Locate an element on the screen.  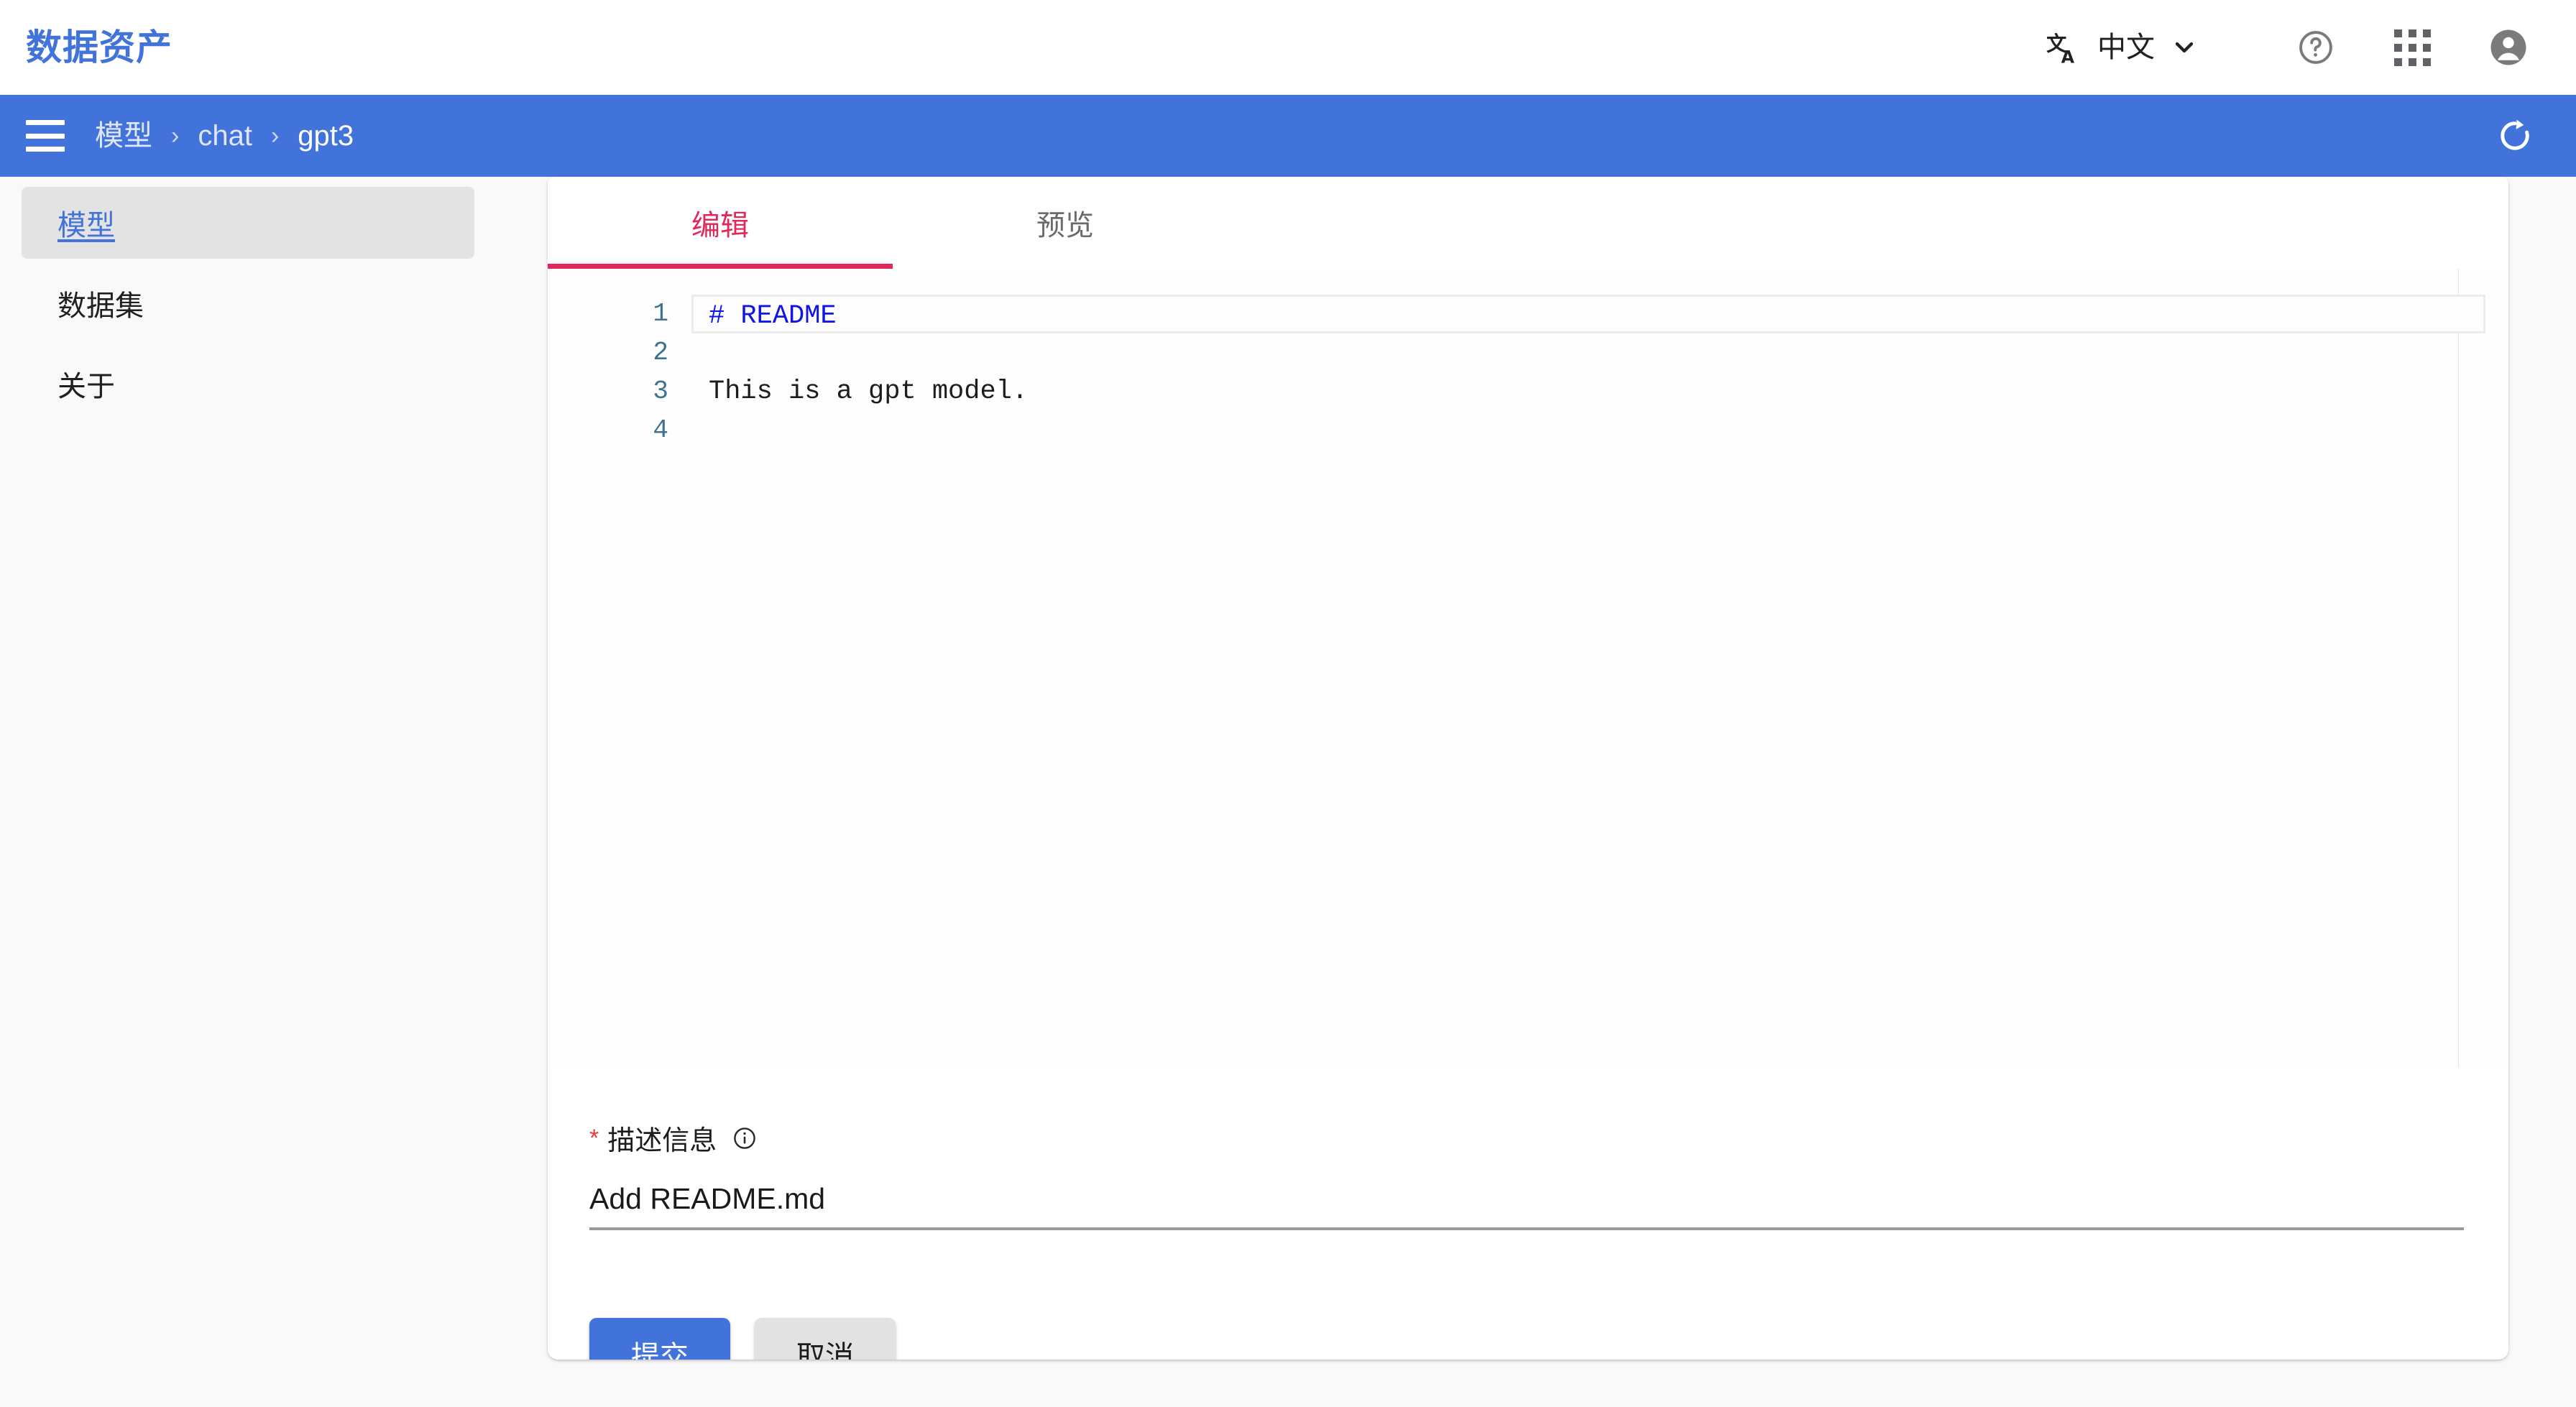
hamburger-menu-icon is located at coordinates (45, 136).